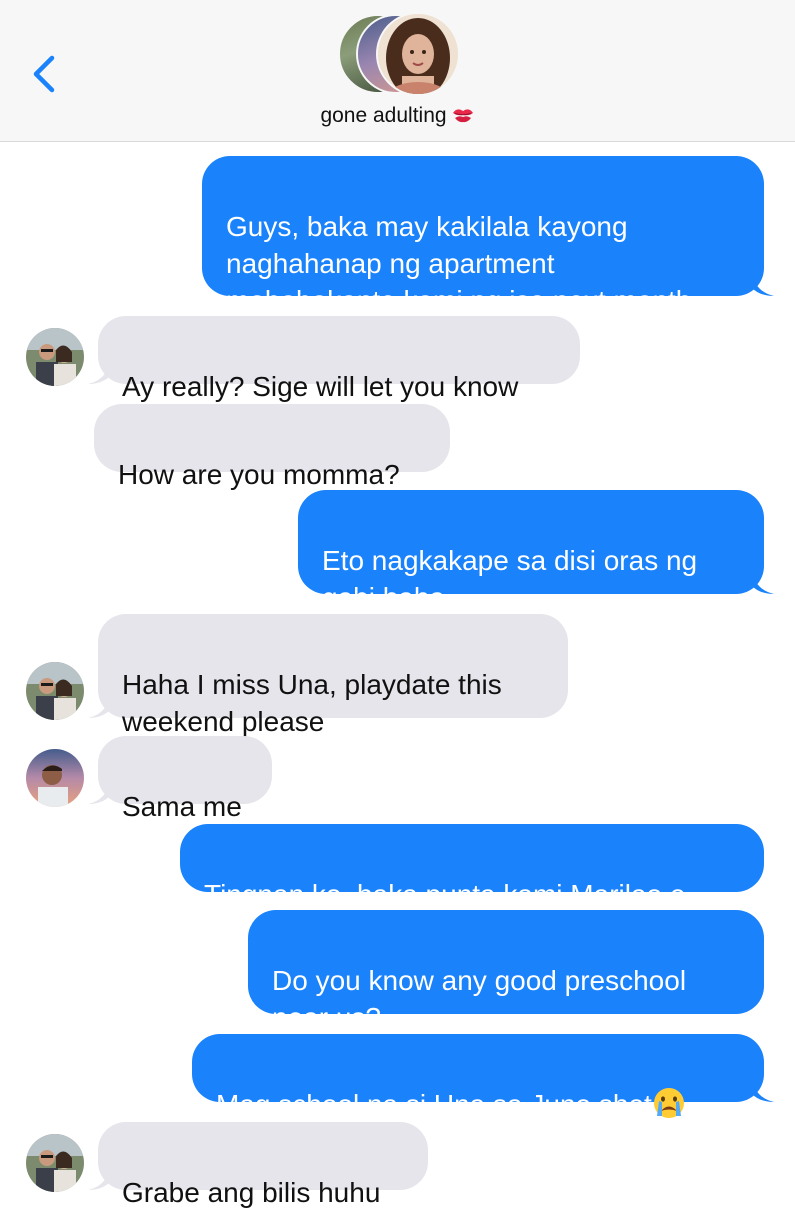 Image resolution: width=795 pixels, height=1211 pixels. I want to click on outgoing-message: Do you know any good preschool near us?, so click(506, 971).